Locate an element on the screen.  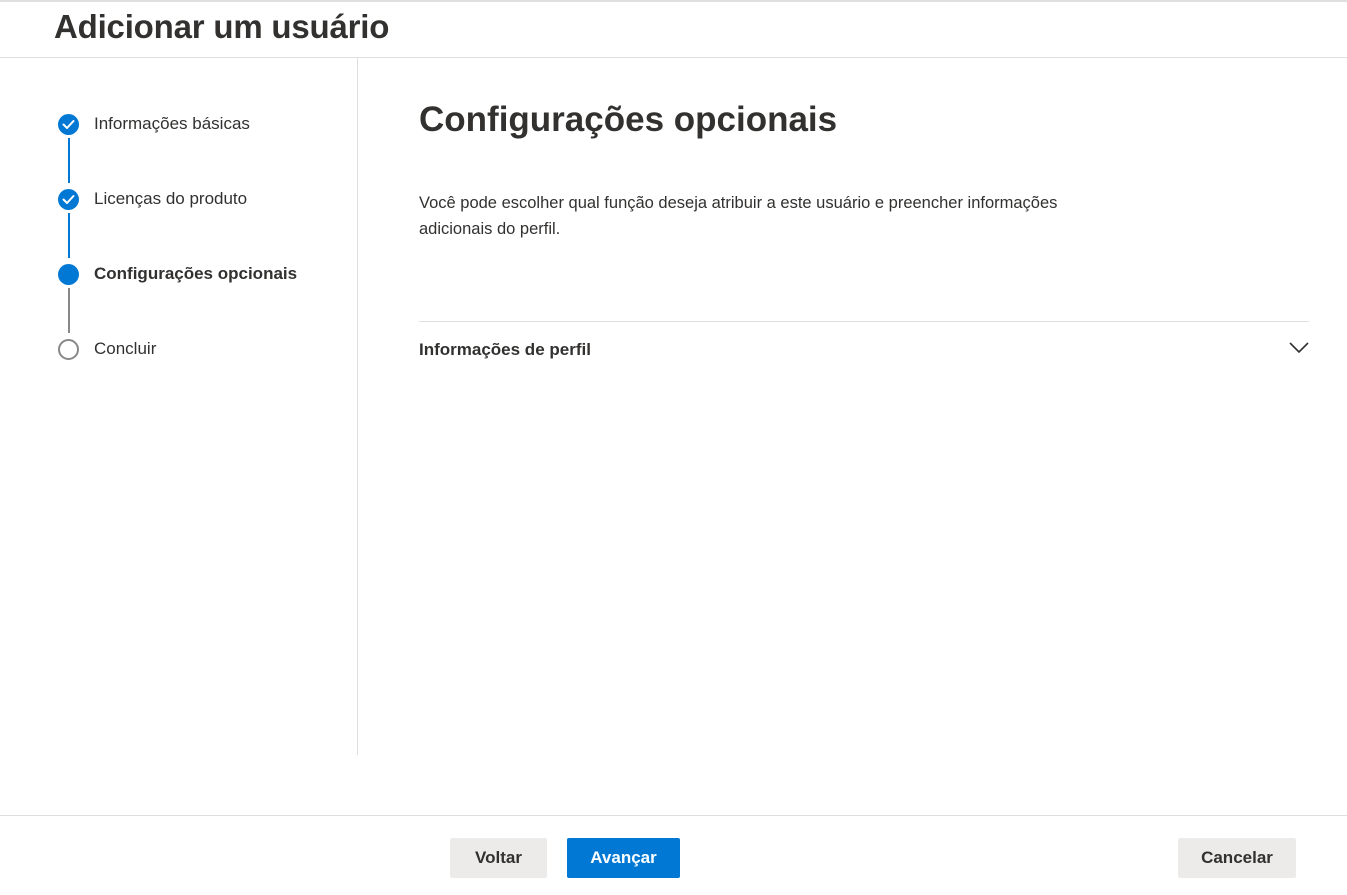
step-label: Configurações opcionais is located at coordinates (196, 273).